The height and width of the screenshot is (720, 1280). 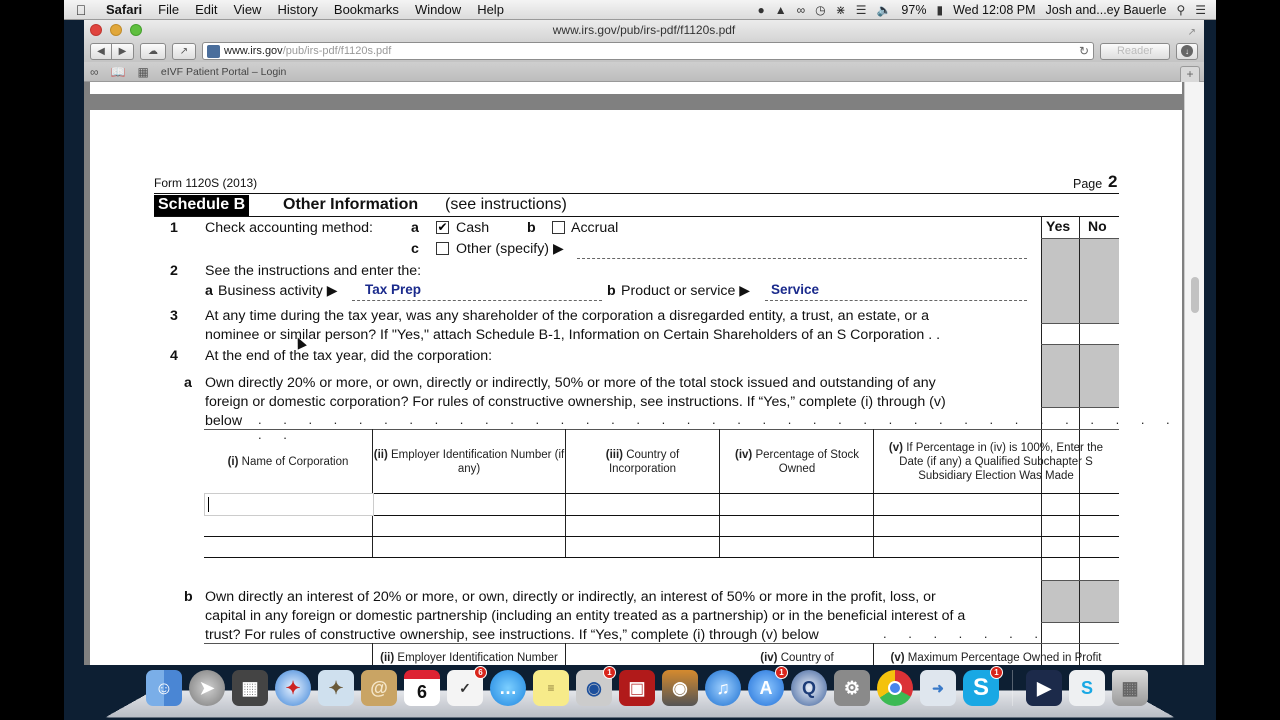 What do you see at coordinates (184, 51) in the screenshot?
I see `share-button: ↗` at bounding box center [184, 51].